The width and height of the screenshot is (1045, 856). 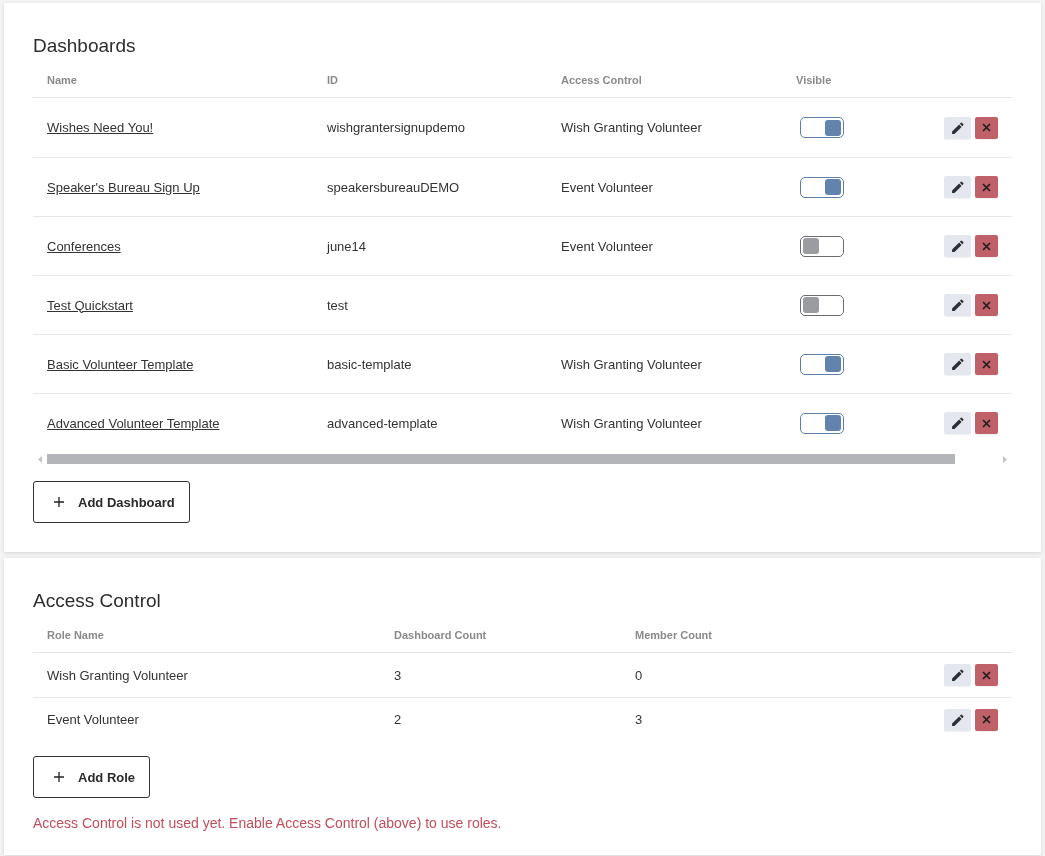 I want to click on section-title: Dashboards, so click(x=84, y=46).